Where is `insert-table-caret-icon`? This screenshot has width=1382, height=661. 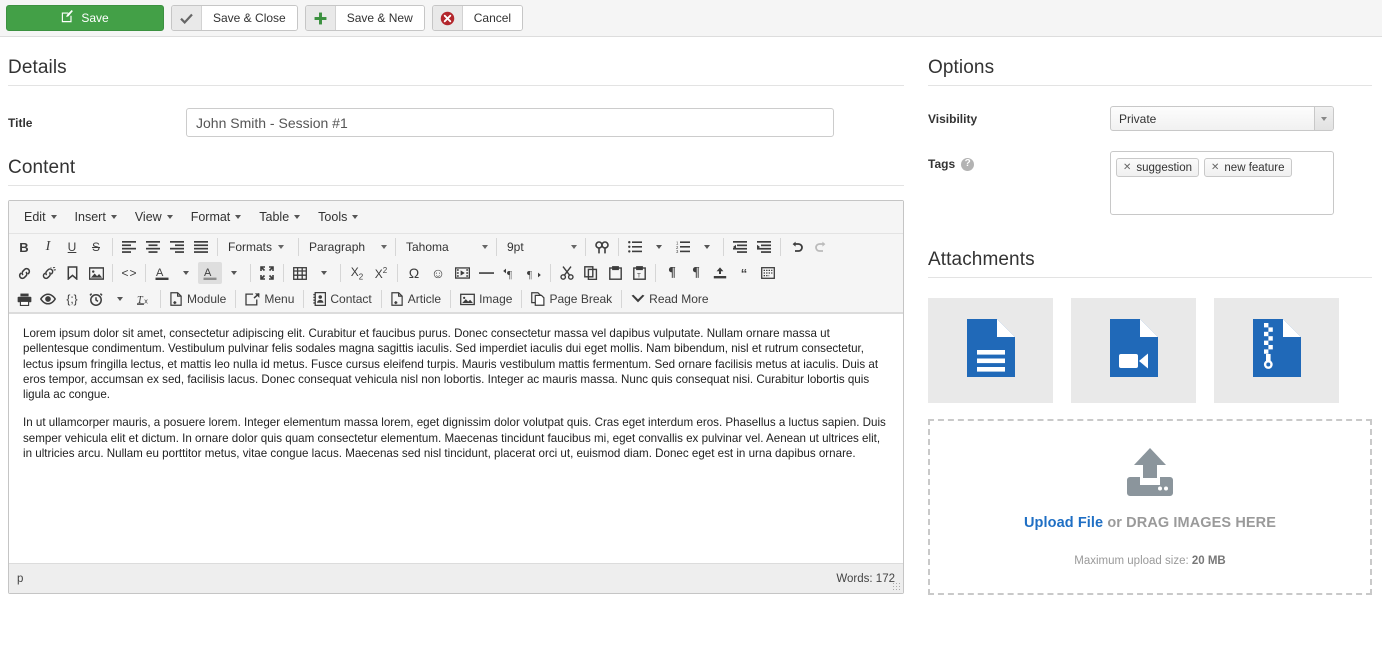
insert-table-caret-icon is located at coordinates (324, 273).